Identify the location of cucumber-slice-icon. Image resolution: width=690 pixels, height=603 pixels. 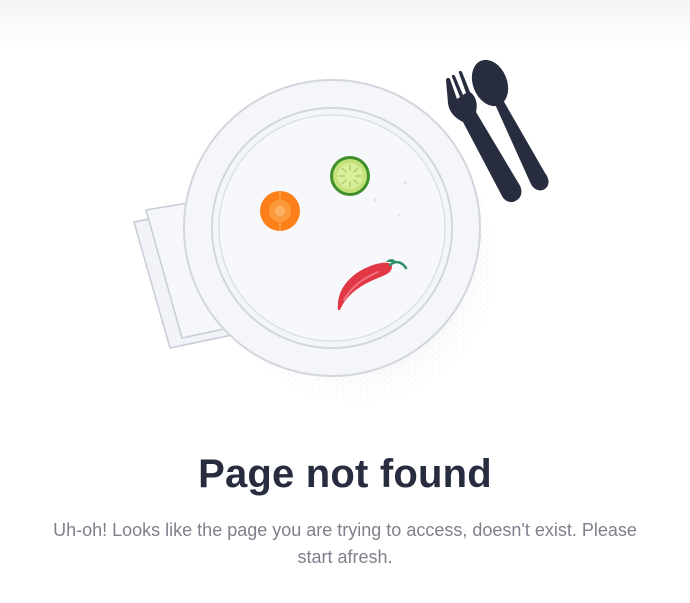
(350, 176).